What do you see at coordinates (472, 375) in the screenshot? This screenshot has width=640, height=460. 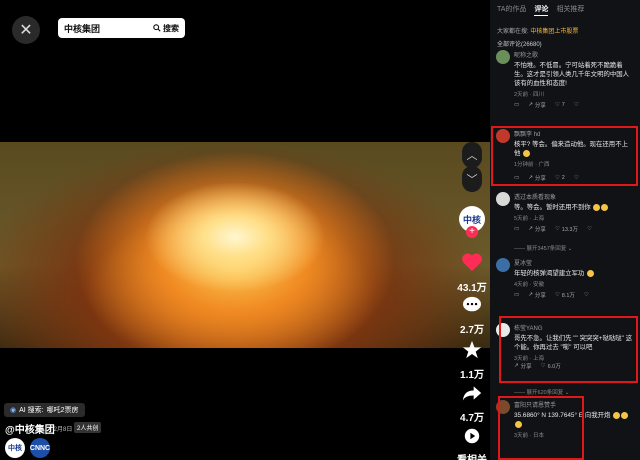 I see `favorite-count: 1.1万` at bounding box center [472, 375].